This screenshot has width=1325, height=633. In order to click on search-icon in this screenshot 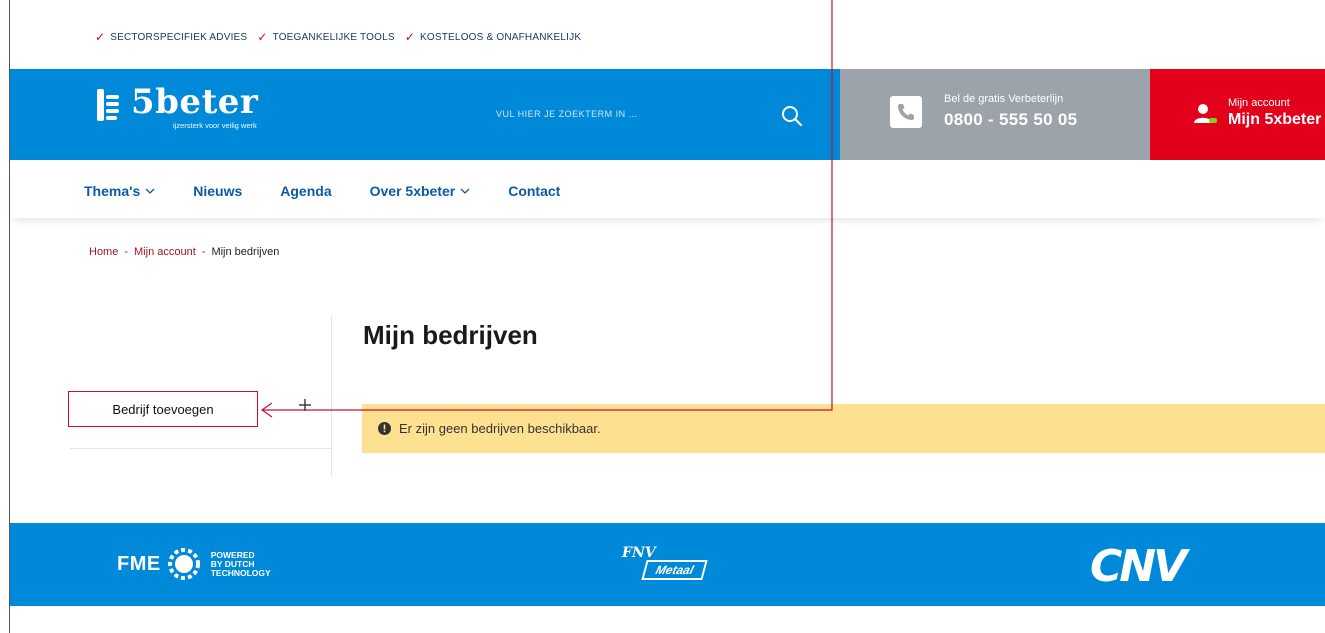, I will do `click(792, 116)`.